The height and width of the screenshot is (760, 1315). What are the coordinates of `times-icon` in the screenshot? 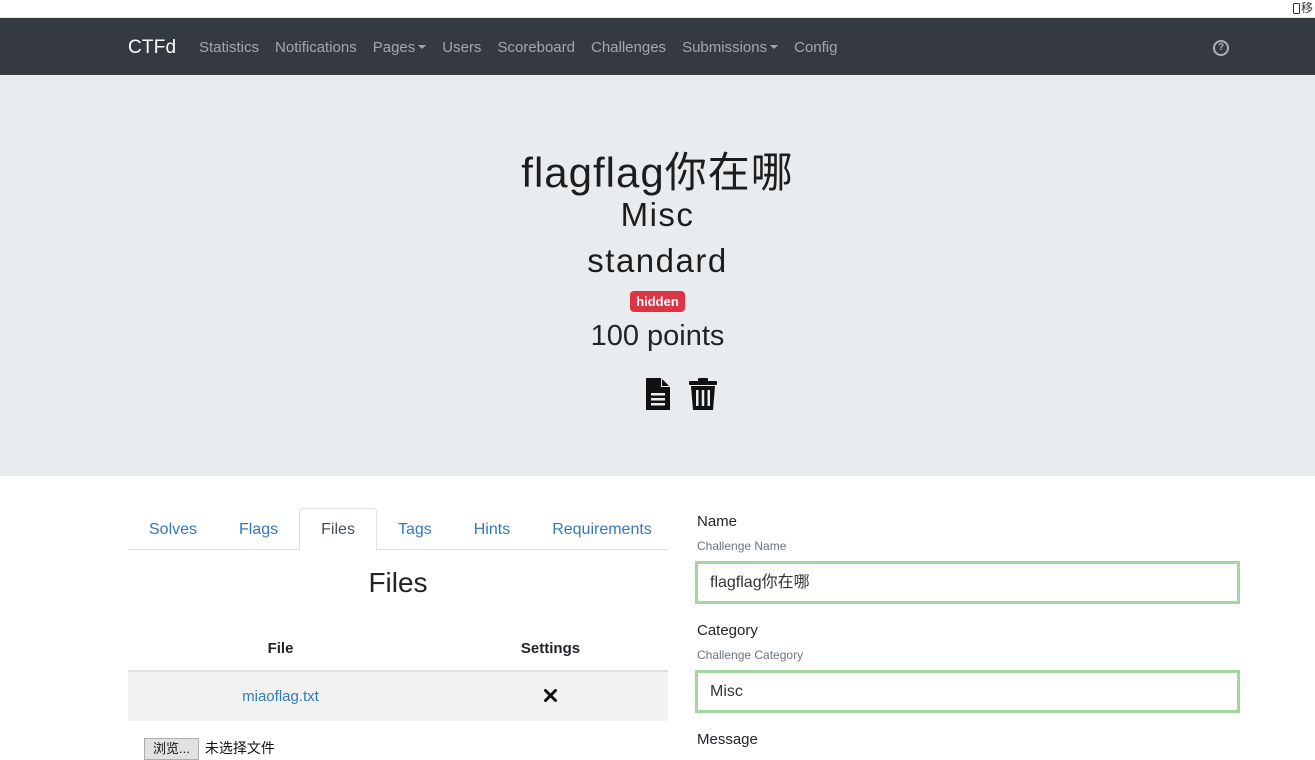 It's located at (550, 695).